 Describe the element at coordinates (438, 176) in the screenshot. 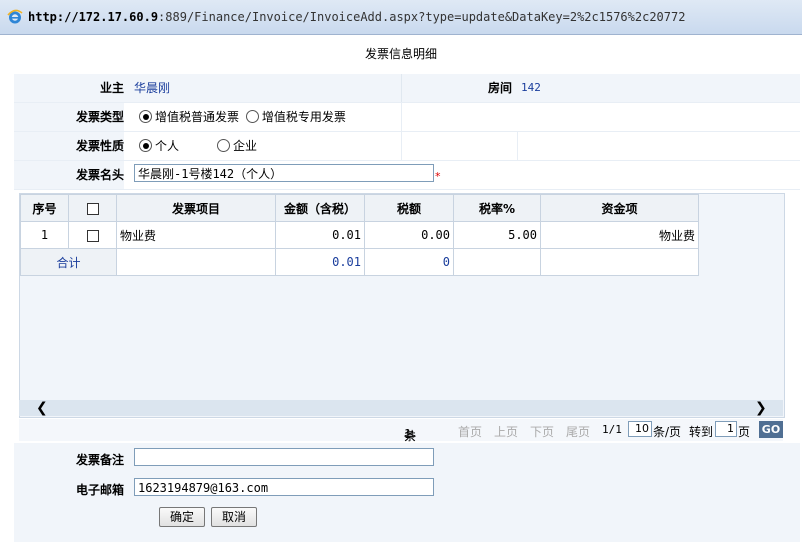

I see `required-mark: *` at that location.